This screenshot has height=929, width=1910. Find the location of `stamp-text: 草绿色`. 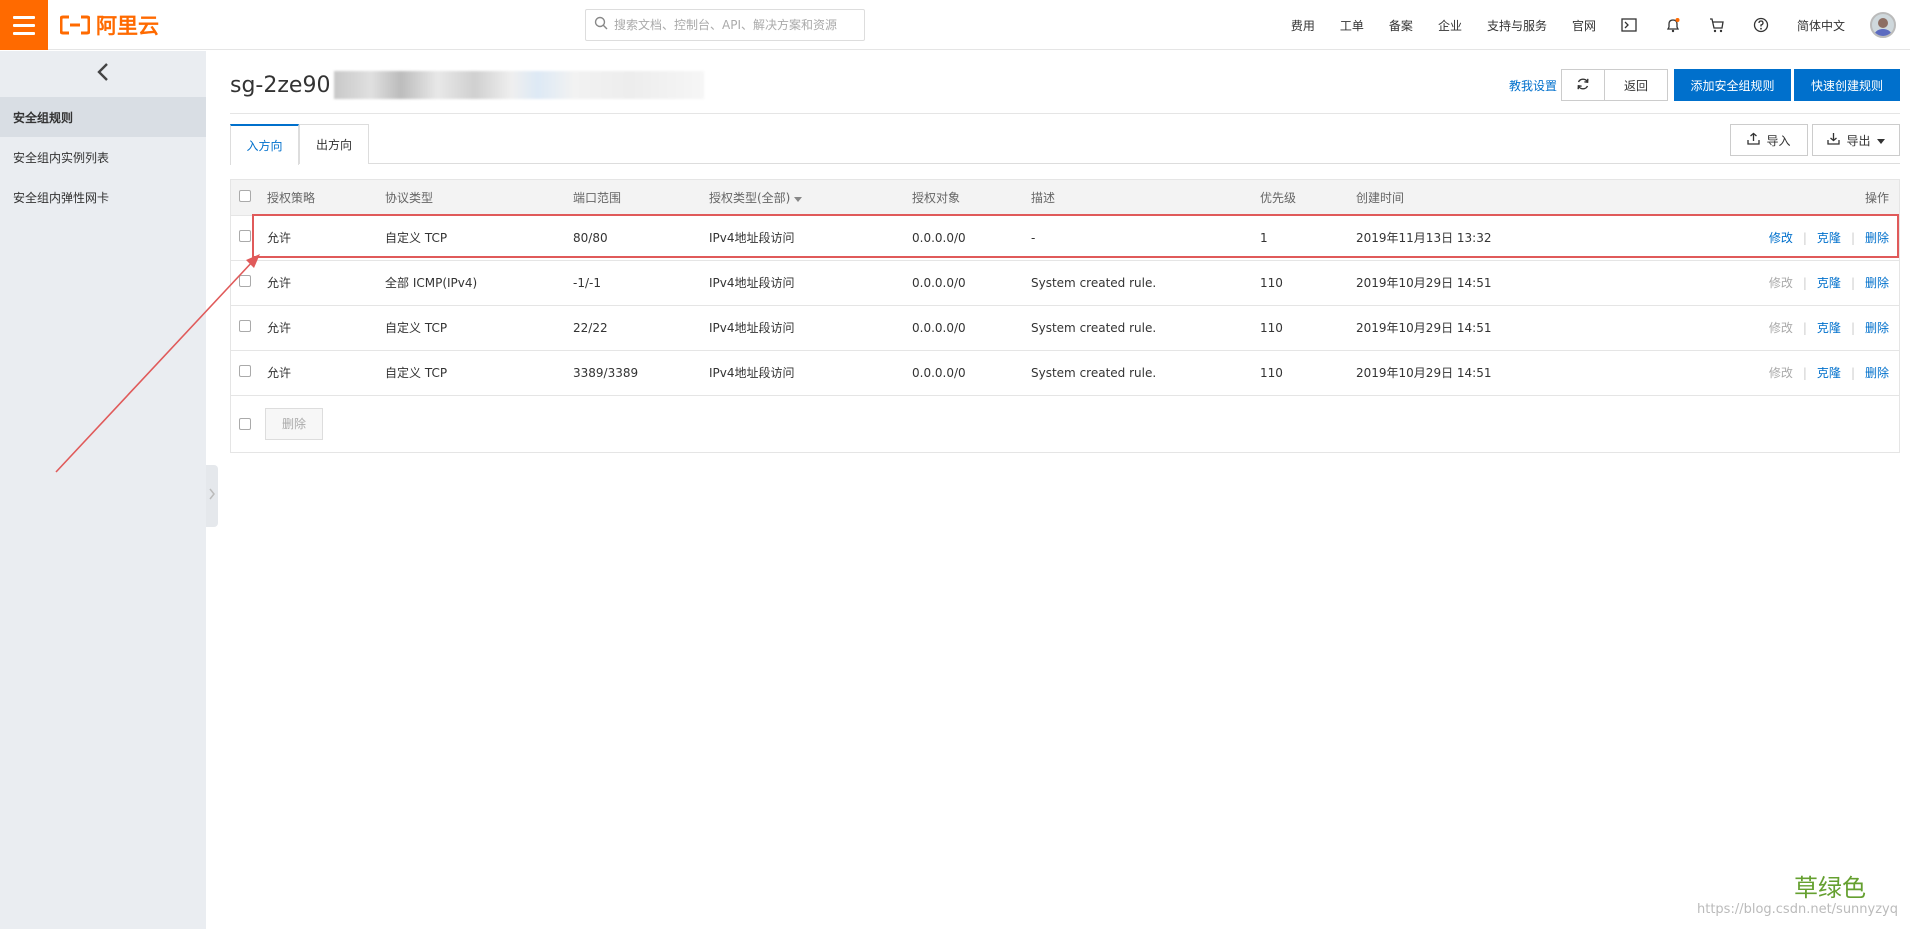

stamp-text: 草绿色 is located at coordinates (1830, 888).